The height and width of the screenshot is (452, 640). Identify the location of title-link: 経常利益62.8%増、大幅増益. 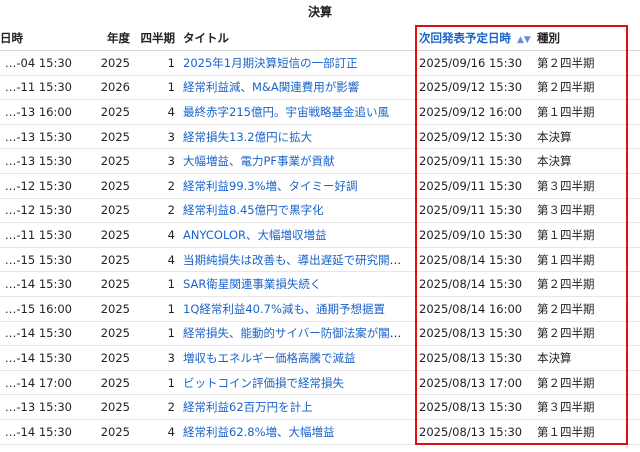
(259, 432).